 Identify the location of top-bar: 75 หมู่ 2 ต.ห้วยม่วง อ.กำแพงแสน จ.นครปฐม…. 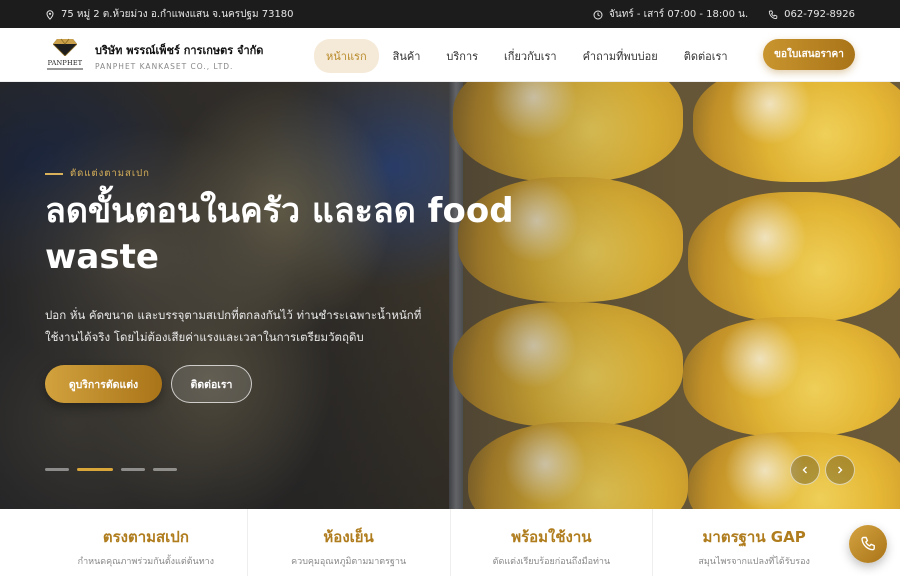
(450, 14).